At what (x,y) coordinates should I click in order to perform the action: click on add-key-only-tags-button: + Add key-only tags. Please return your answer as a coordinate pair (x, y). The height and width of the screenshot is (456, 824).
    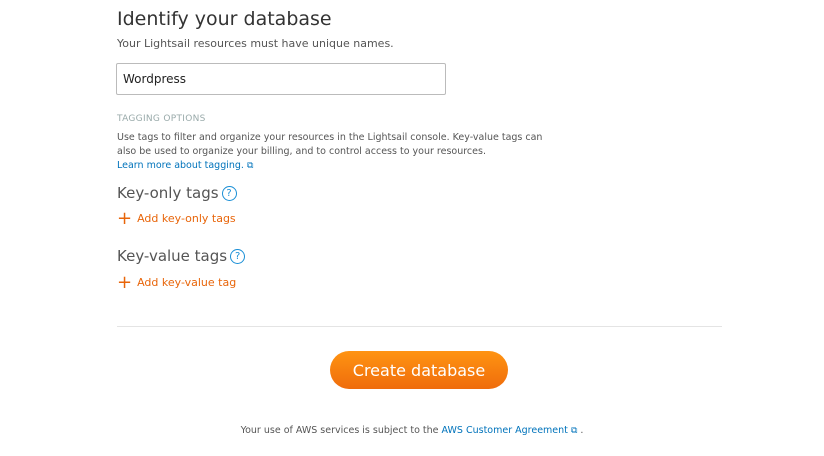
    Looking at the image, I should click on (176, 218).